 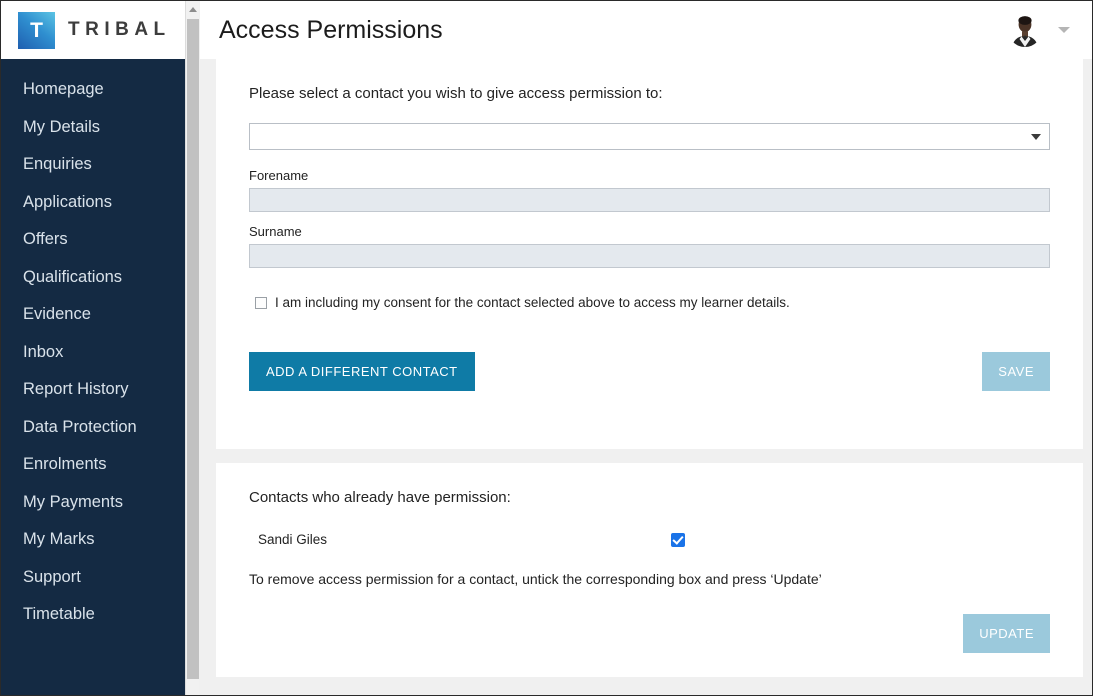 I want to click on user-menu, so click(x=1039, y=30).